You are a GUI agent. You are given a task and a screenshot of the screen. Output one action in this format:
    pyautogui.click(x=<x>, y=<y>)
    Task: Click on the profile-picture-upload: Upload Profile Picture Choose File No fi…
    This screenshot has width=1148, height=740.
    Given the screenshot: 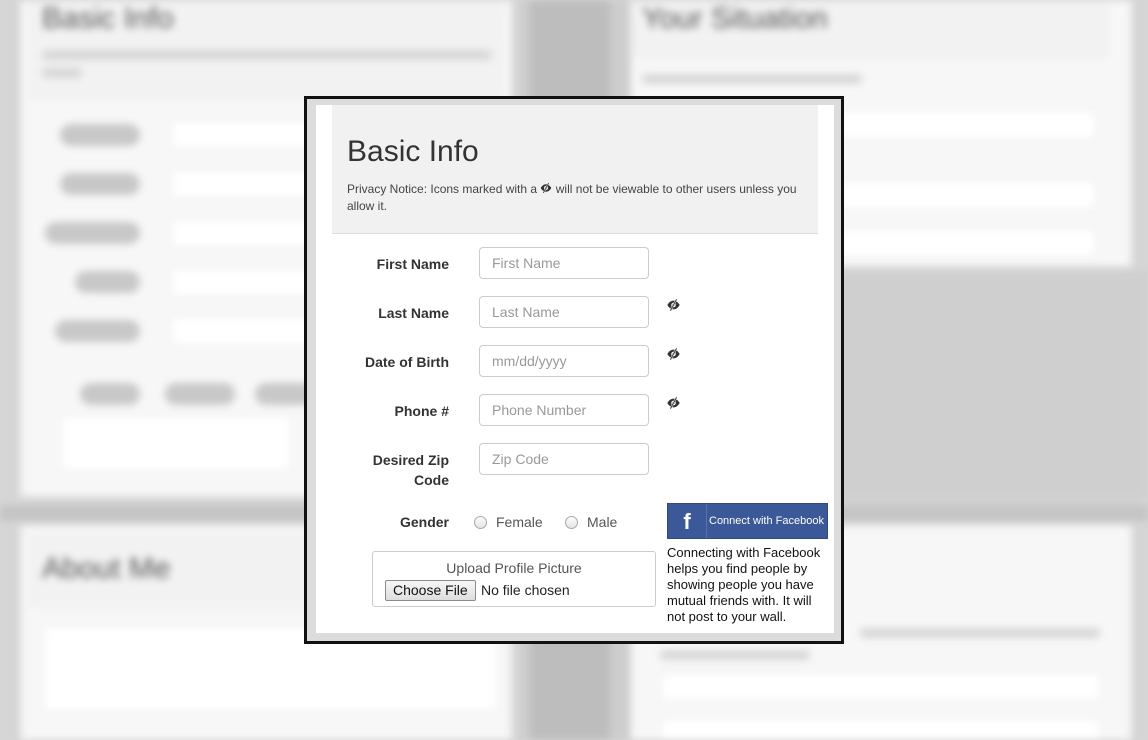 What is the action you would take?
    pyautogui.click(x=514, y=579)
    